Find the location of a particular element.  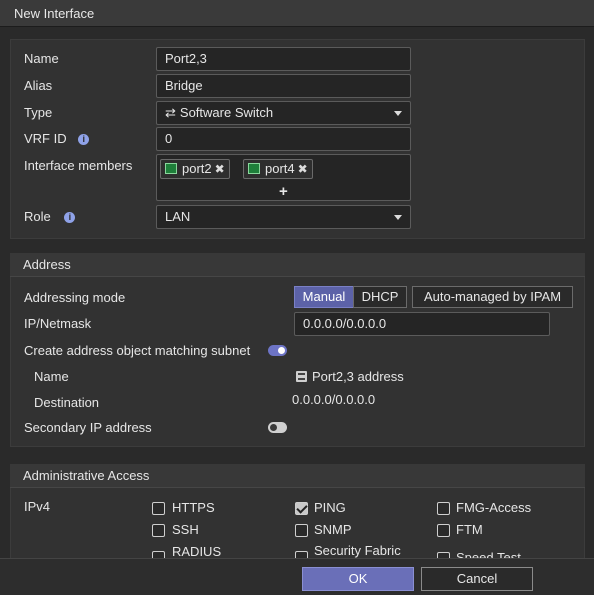

ssh-checkbox is located at coordinates (158, 530).